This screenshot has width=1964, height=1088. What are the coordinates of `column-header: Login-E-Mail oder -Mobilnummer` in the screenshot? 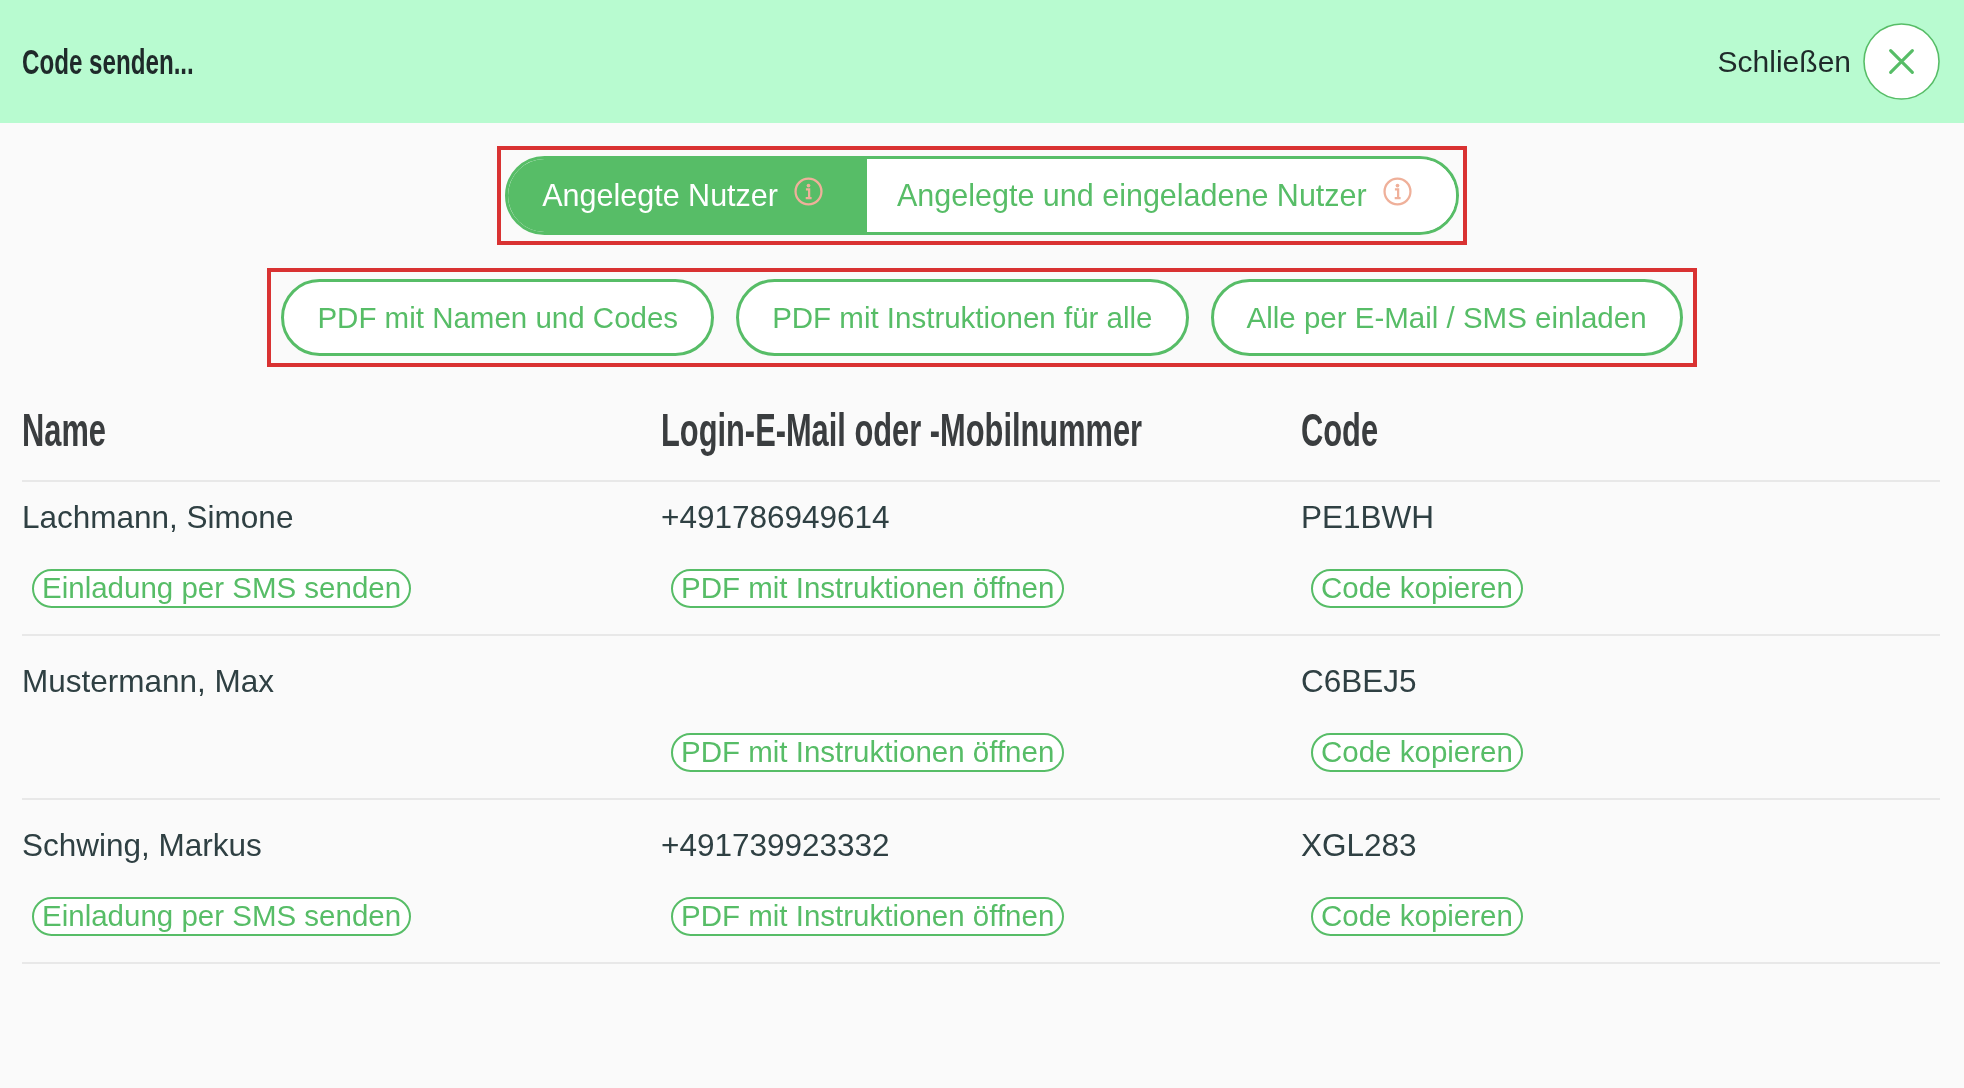 It's located at (902, 429).